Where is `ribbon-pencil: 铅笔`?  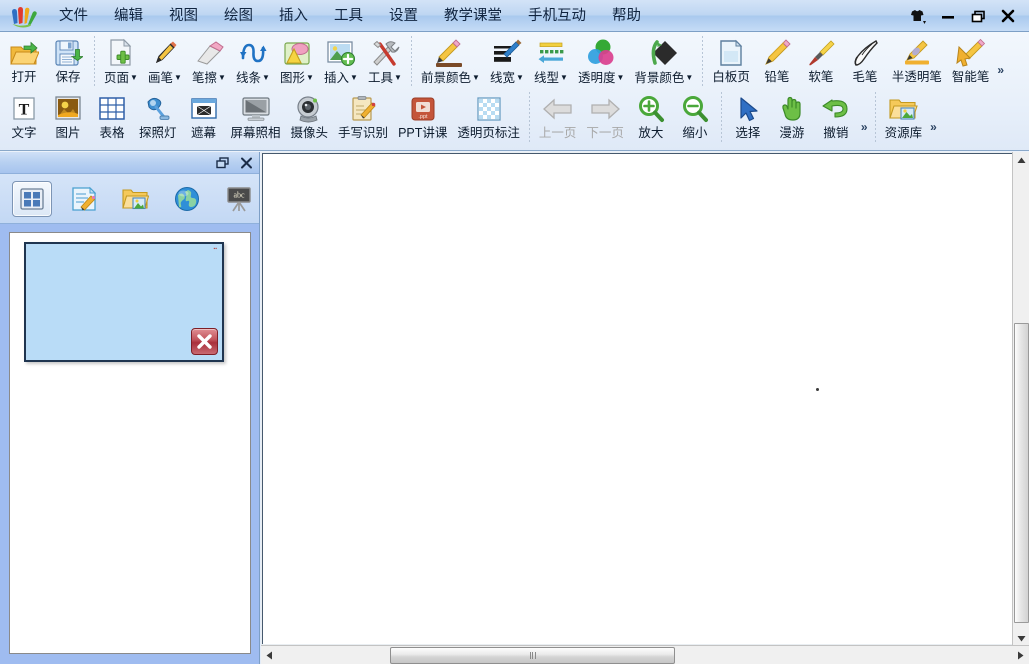
ribbon-pencil: 铅笔 is located at coordinates (777, 60).